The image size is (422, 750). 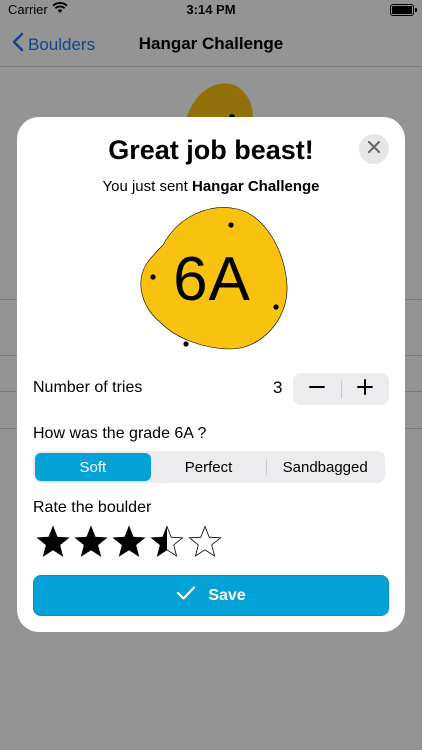 What do you see at coordinates (325, 467) in the screenshot?
I see `segment-sandbagged: Sandbagged` at bounding box center [325, 467].